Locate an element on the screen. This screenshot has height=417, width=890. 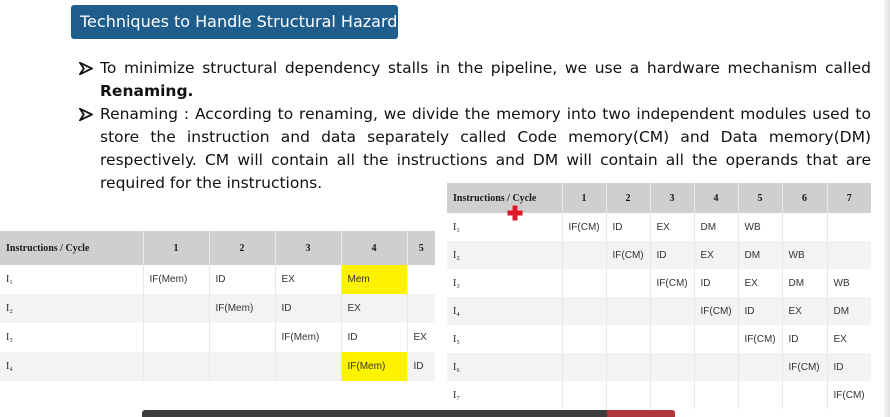
table-row: I₇ IF(CM) is located at coordinates (659, 395).